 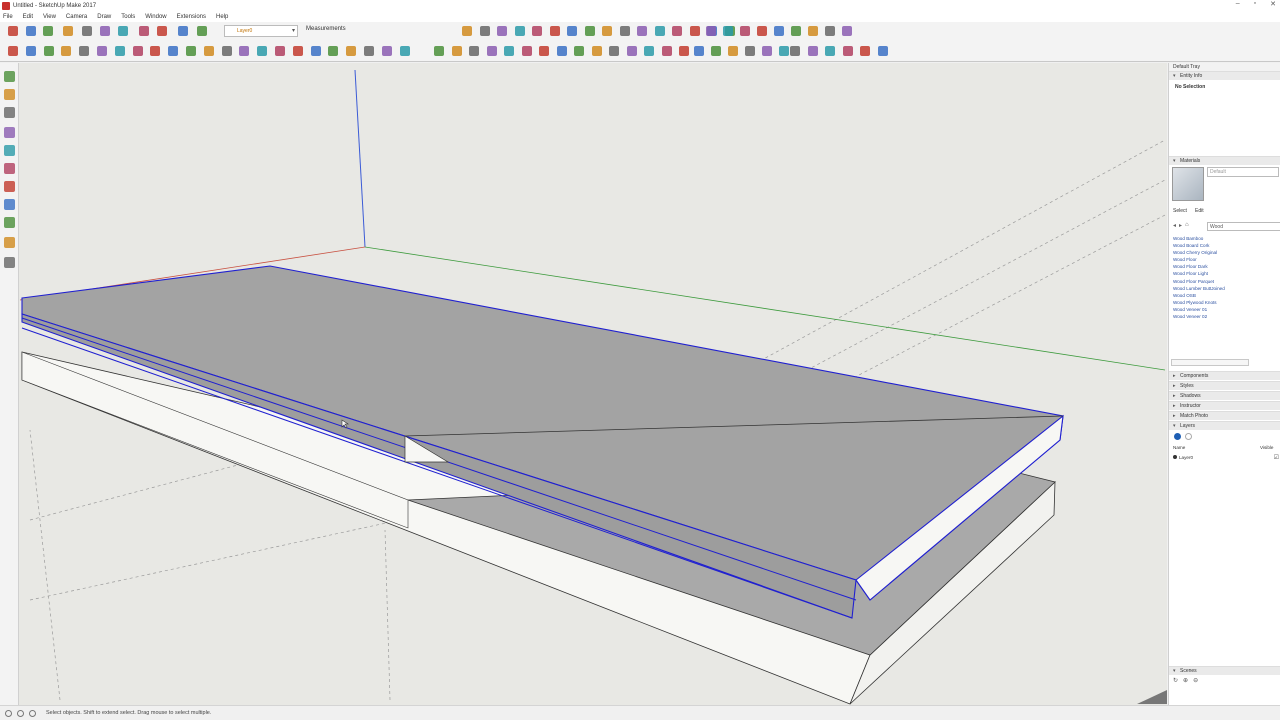 I want to click on home-icon: ⌂, so click(x=1187, y=226).